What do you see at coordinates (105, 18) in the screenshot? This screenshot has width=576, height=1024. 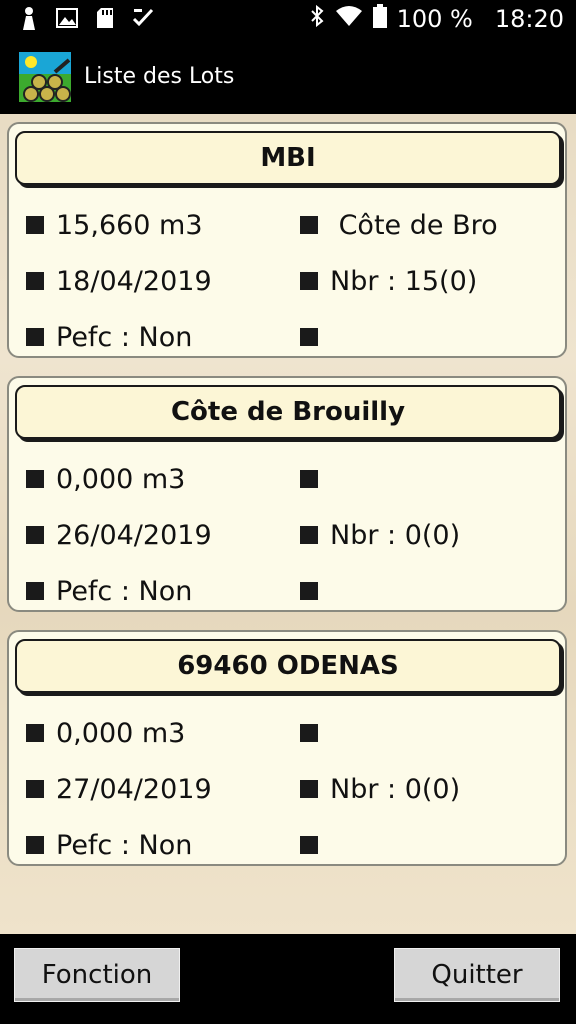 I see `sd-card-icon` at bounding box center [105, 18].